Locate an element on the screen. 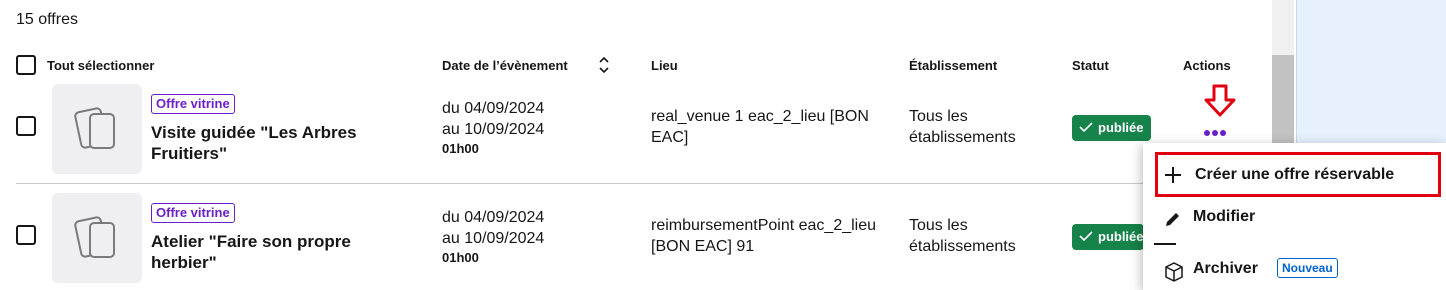 The image size is (1446, 290). archive-label: Archiver is located at coordinates (1225, 268).